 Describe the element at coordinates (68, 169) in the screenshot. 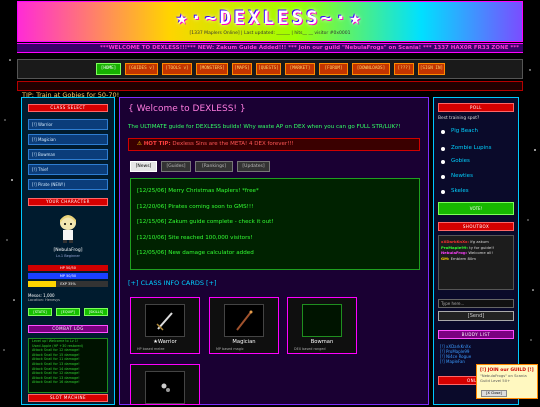

I see `class-thief: [!] Thief` at that location.